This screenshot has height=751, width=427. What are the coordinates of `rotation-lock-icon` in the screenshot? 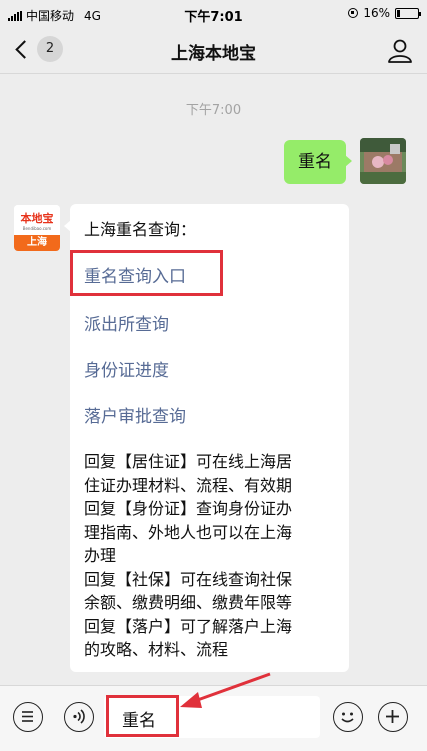 It's located at (353, 13).